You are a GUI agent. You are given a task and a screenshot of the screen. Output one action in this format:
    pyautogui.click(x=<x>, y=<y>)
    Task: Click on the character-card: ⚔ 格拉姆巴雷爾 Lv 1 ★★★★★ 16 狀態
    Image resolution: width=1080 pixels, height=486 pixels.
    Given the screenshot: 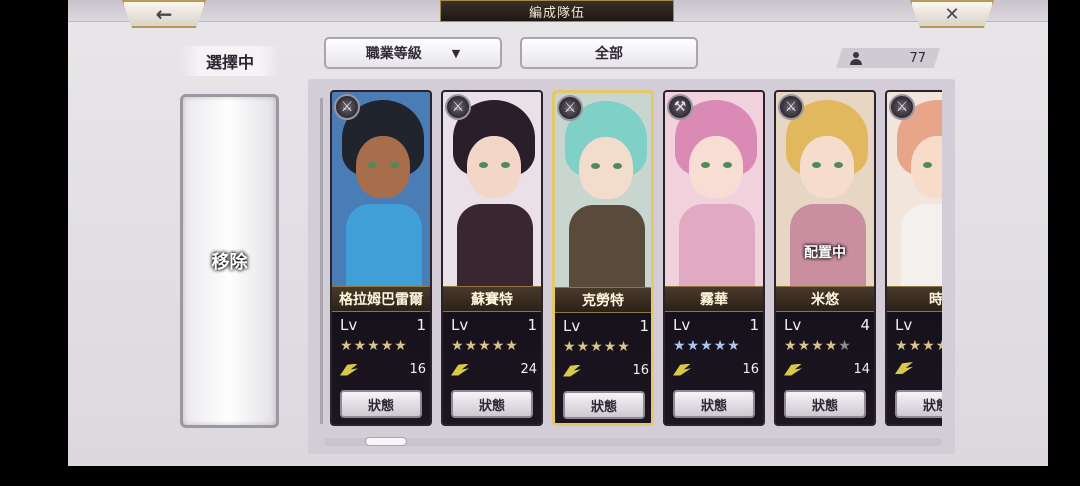 What is the action you would take?
    pyautogui.click(x=381, y=258)
    